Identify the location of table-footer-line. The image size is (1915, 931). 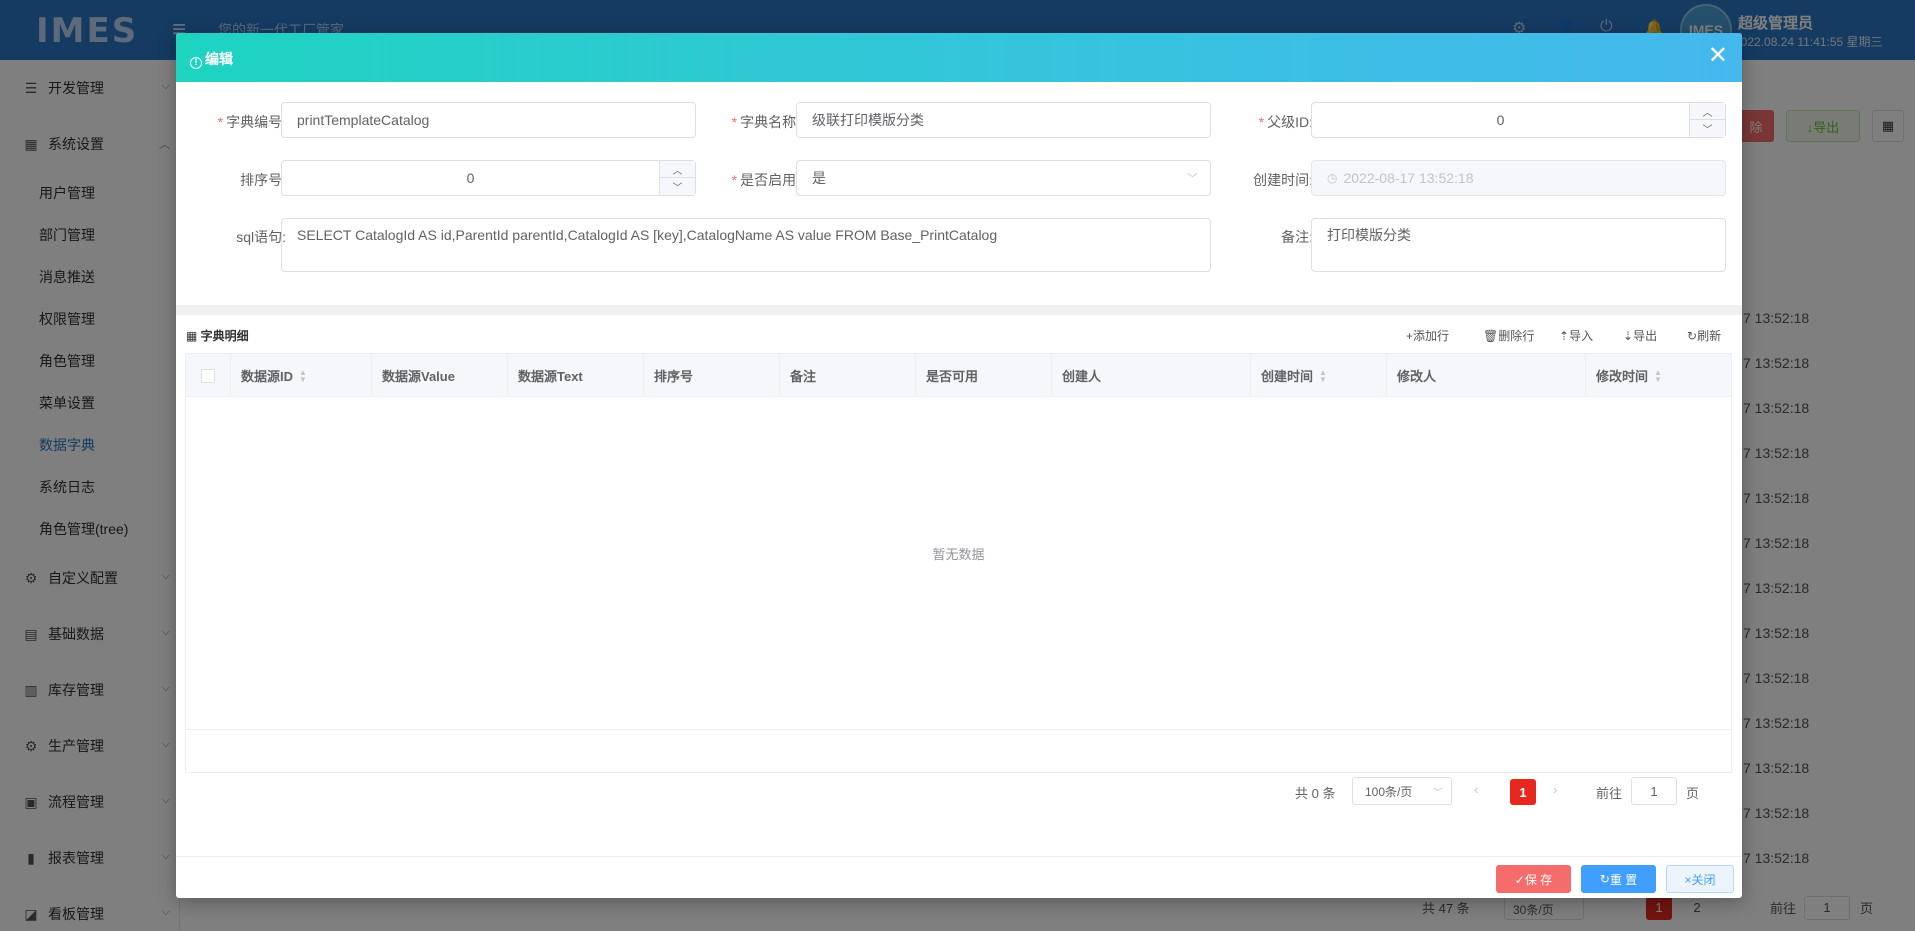
(958, 729).